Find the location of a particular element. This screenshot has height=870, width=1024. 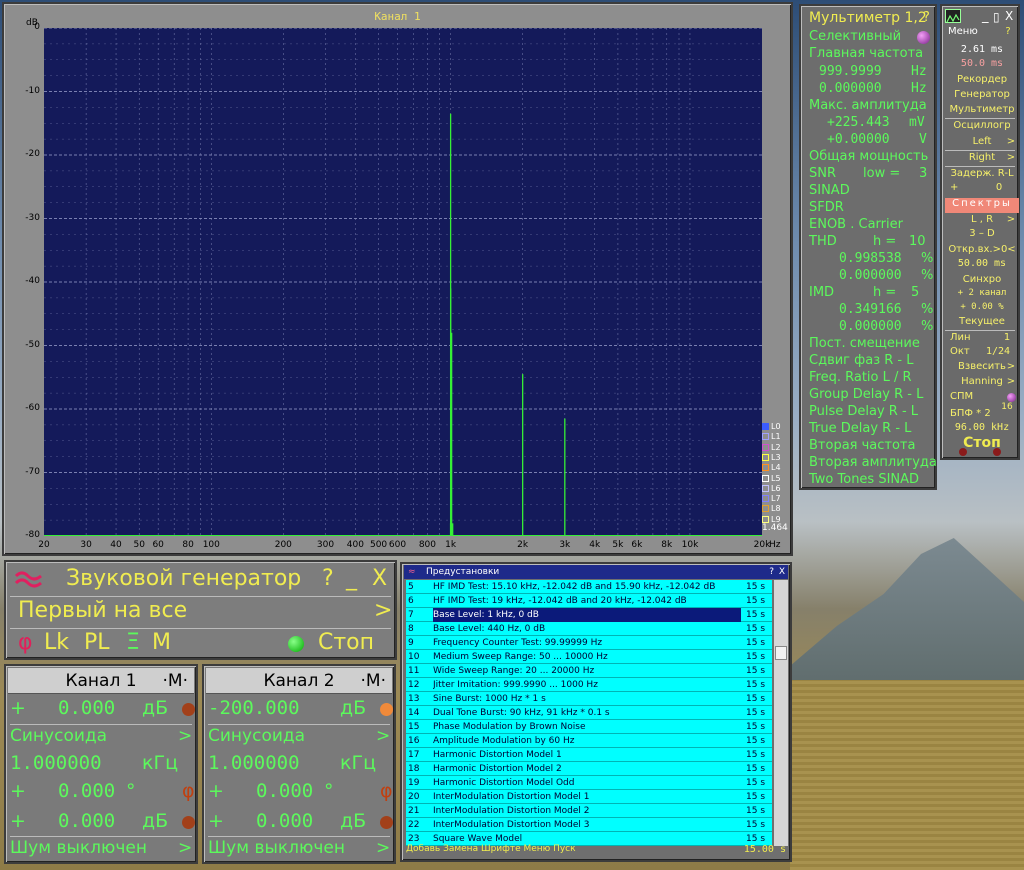

channel-2-amp-knob-icon is located at coordinates (386, 822).